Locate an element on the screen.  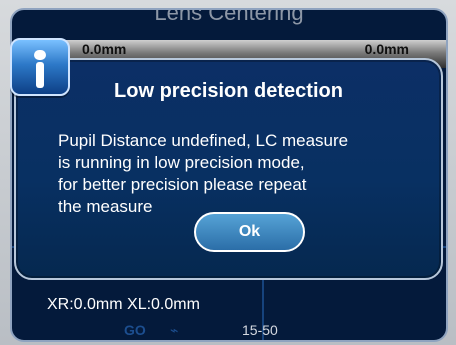
status-time: 15-50 is located at coordinates (260, 330).